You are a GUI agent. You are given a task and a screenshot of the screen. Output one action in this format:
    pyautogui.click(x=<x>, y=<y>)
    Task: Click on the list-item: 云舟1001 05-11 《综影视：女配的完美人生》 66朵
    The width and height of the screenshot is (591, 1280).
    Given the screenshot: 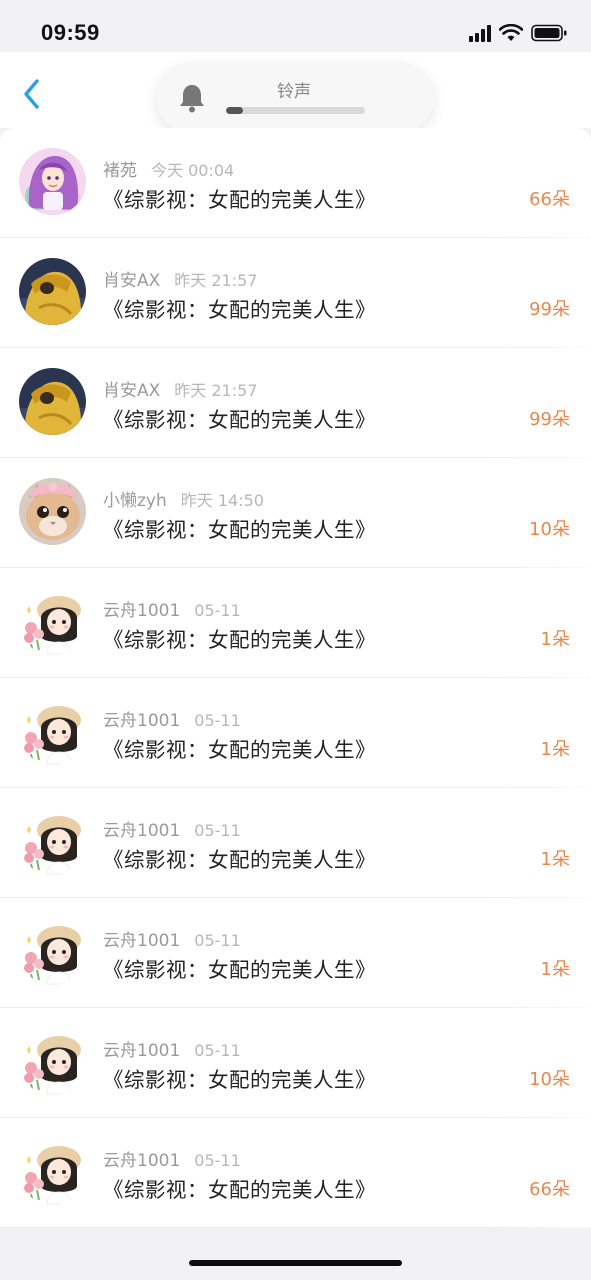 What is the action you would take?
    pyautogui.click(x=295, y=1173)
    